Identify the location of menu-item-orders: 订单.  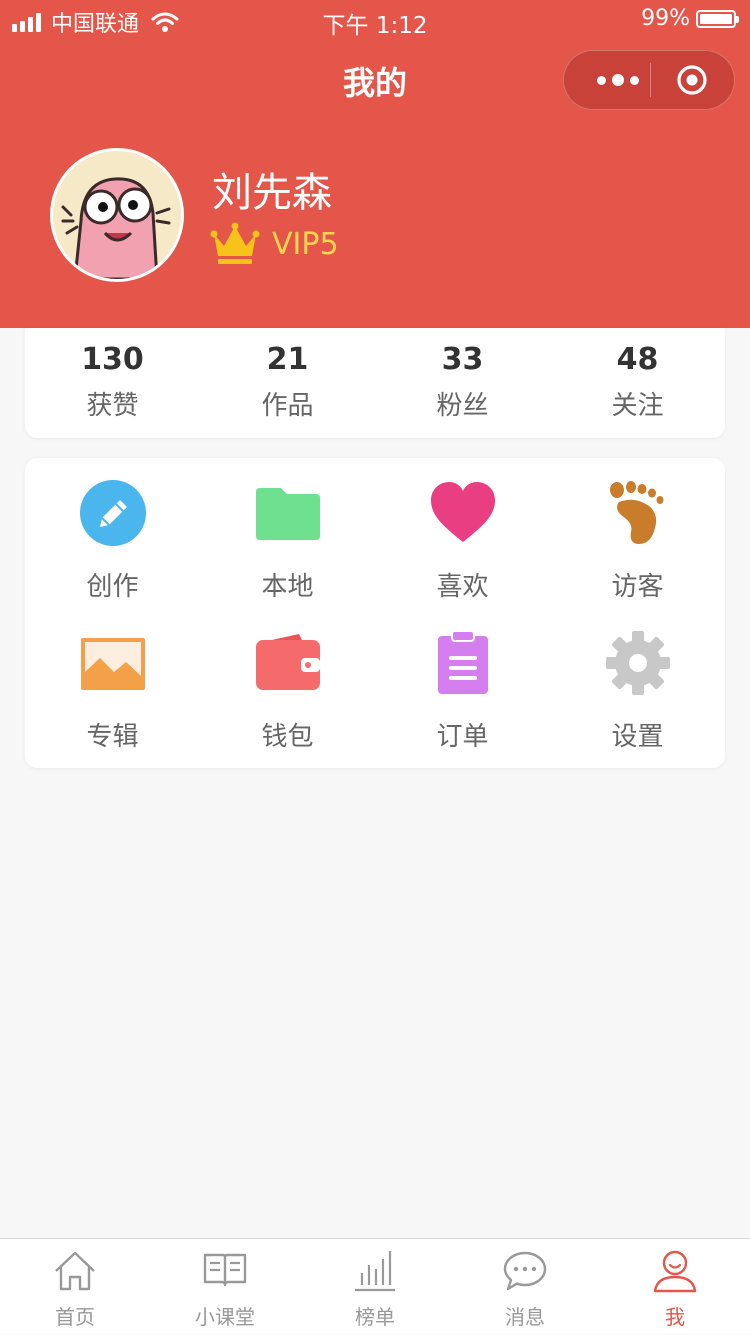
(462, 683).